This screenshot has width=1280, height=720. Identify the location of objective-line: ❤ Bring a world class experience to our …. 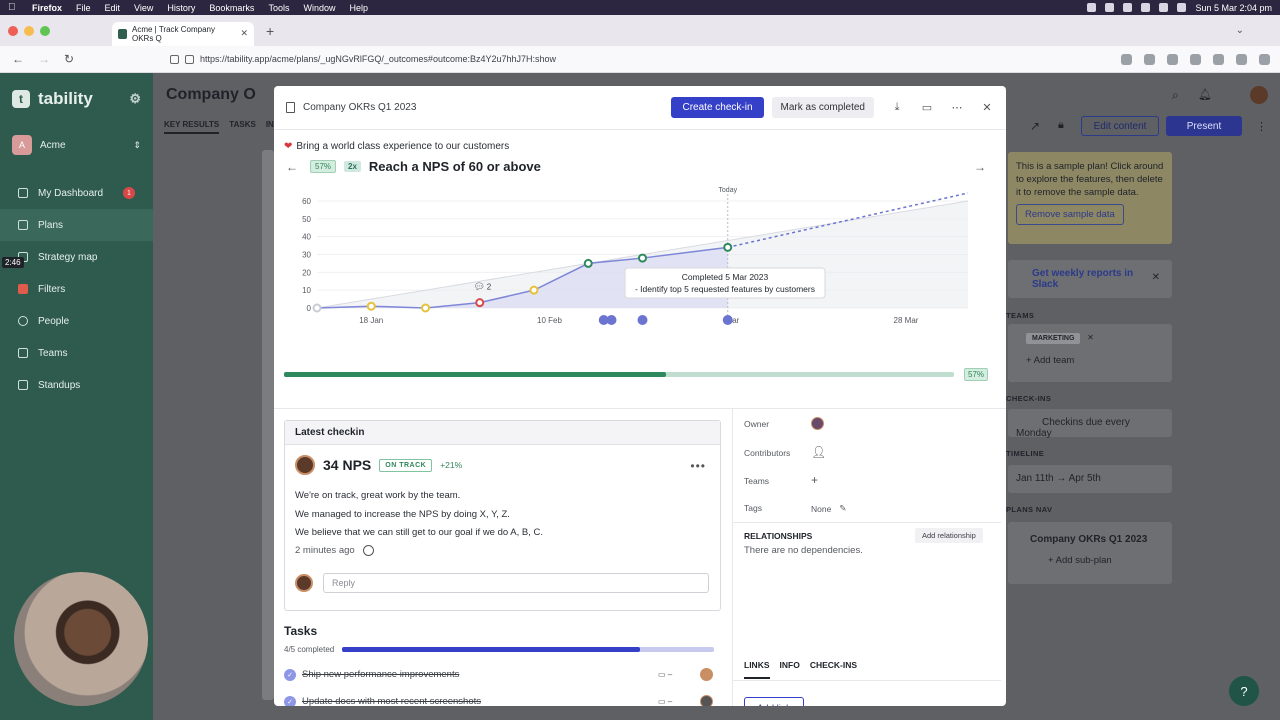
(396, 146).